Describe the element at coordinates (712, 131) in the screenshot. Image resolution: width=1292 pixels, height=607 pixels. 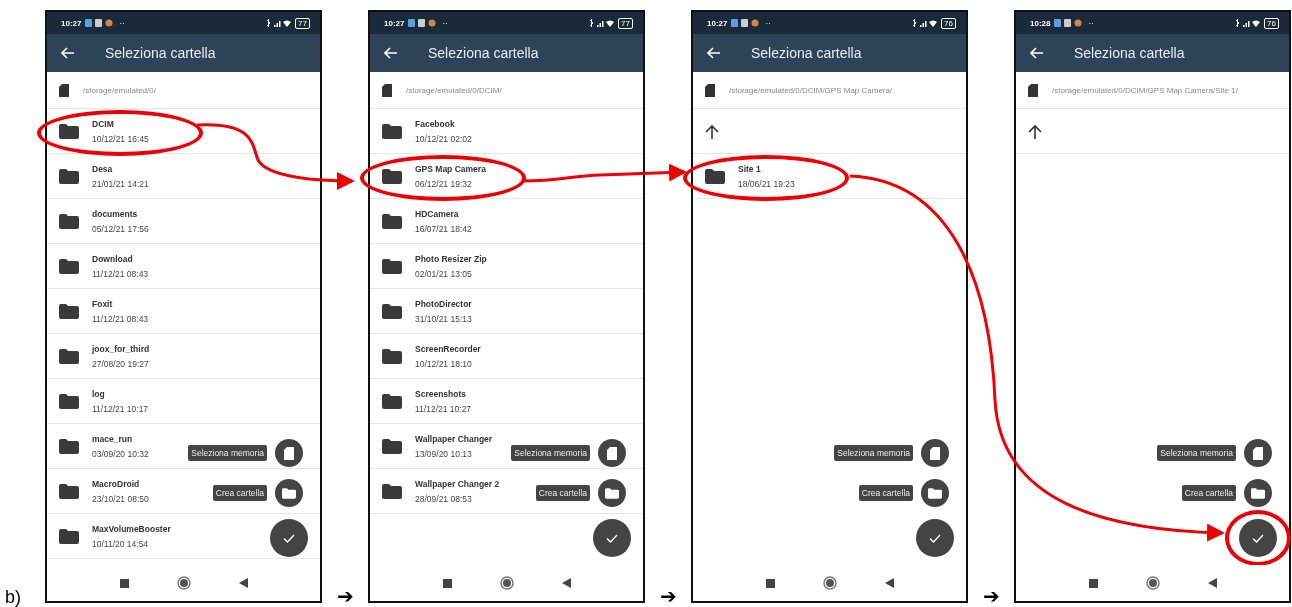
I see `up-arrow-icon` at that location.